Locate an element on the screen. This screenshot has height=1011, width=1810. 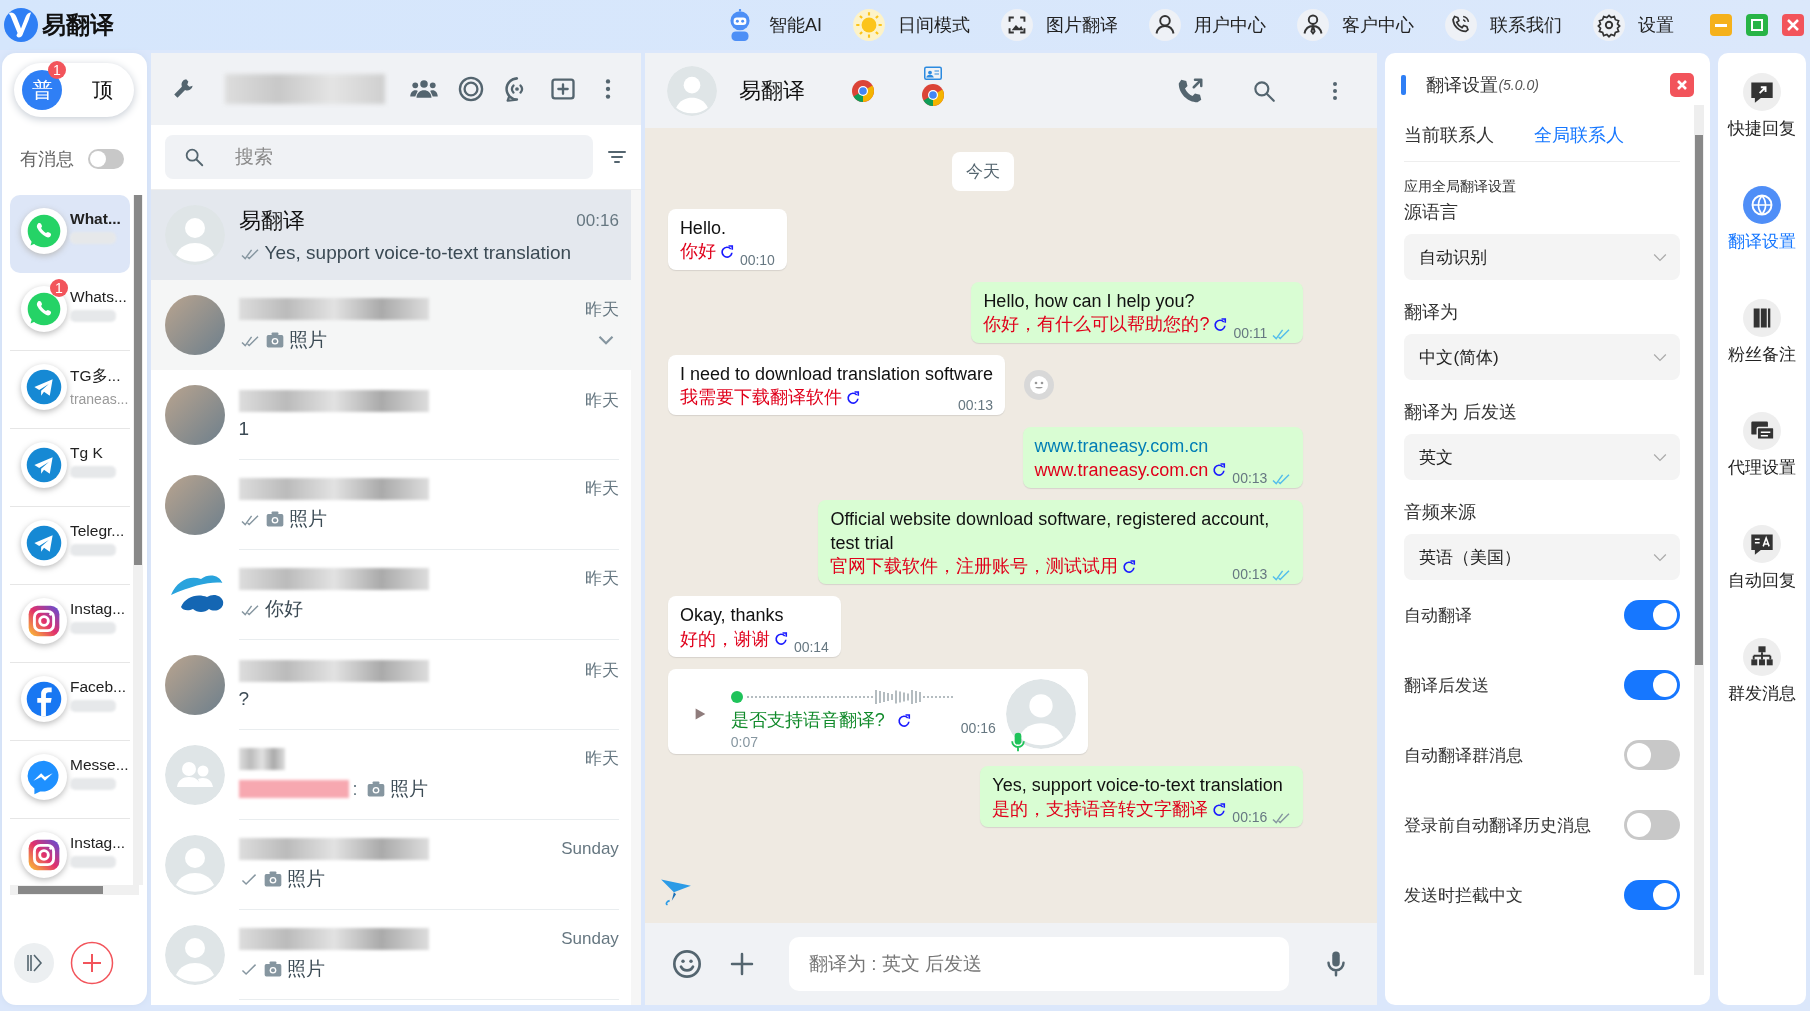
account-item: Tg K is located at coordinates (70, 468).